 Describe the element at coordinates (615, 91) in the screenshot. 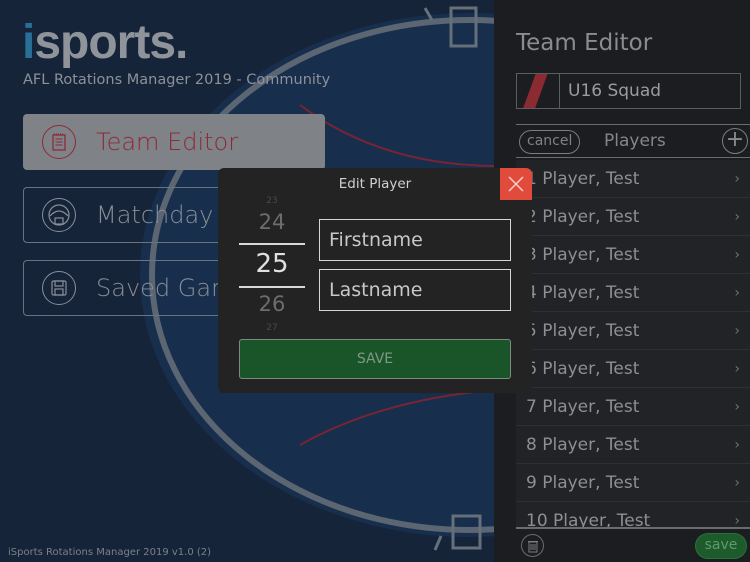

I see `team-name: U16 Squad` at that location.